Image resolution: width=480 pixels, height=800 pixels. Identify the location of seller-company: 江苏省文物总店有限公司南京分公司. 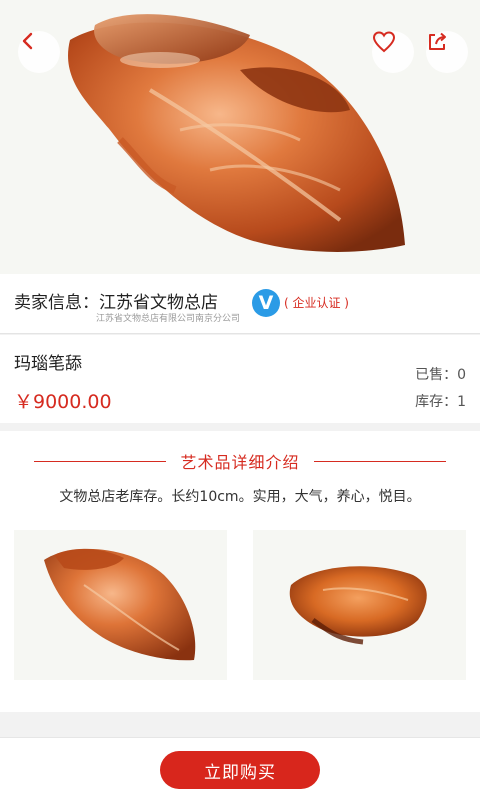
(168, 319).